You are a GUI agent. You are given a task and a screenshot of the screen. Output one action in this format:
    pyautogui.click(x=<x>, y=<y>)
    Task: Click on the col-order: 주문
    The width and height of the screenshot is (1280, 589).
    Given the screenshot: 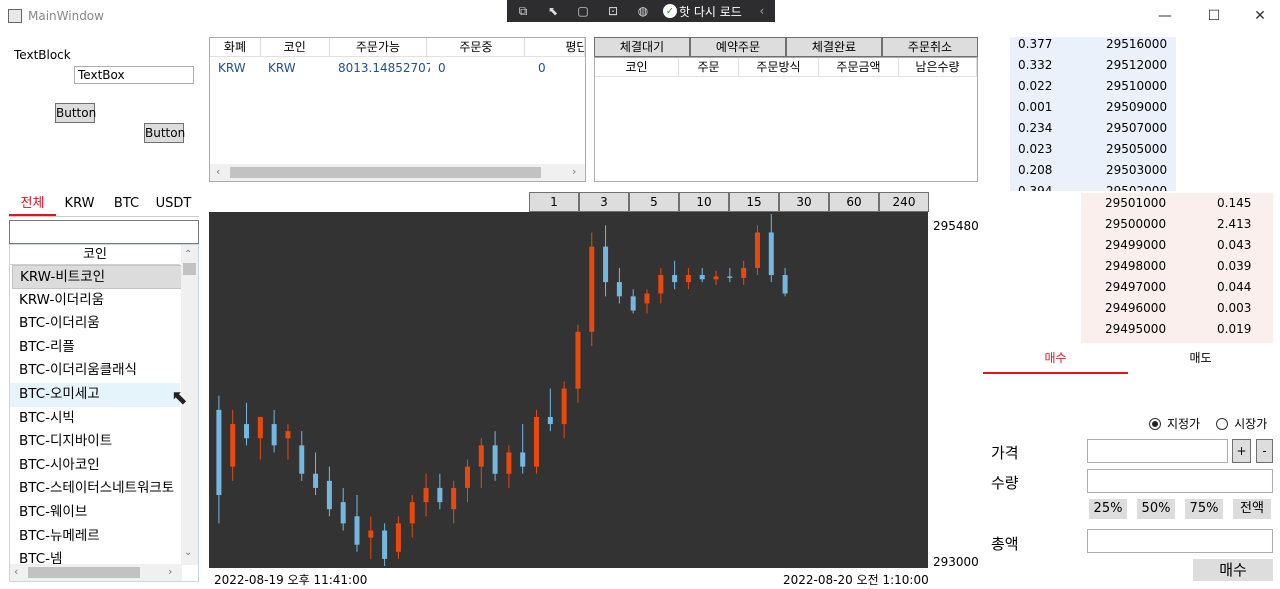 What is the action you would take?
    pyautogui.click(x=709, y=67)
    